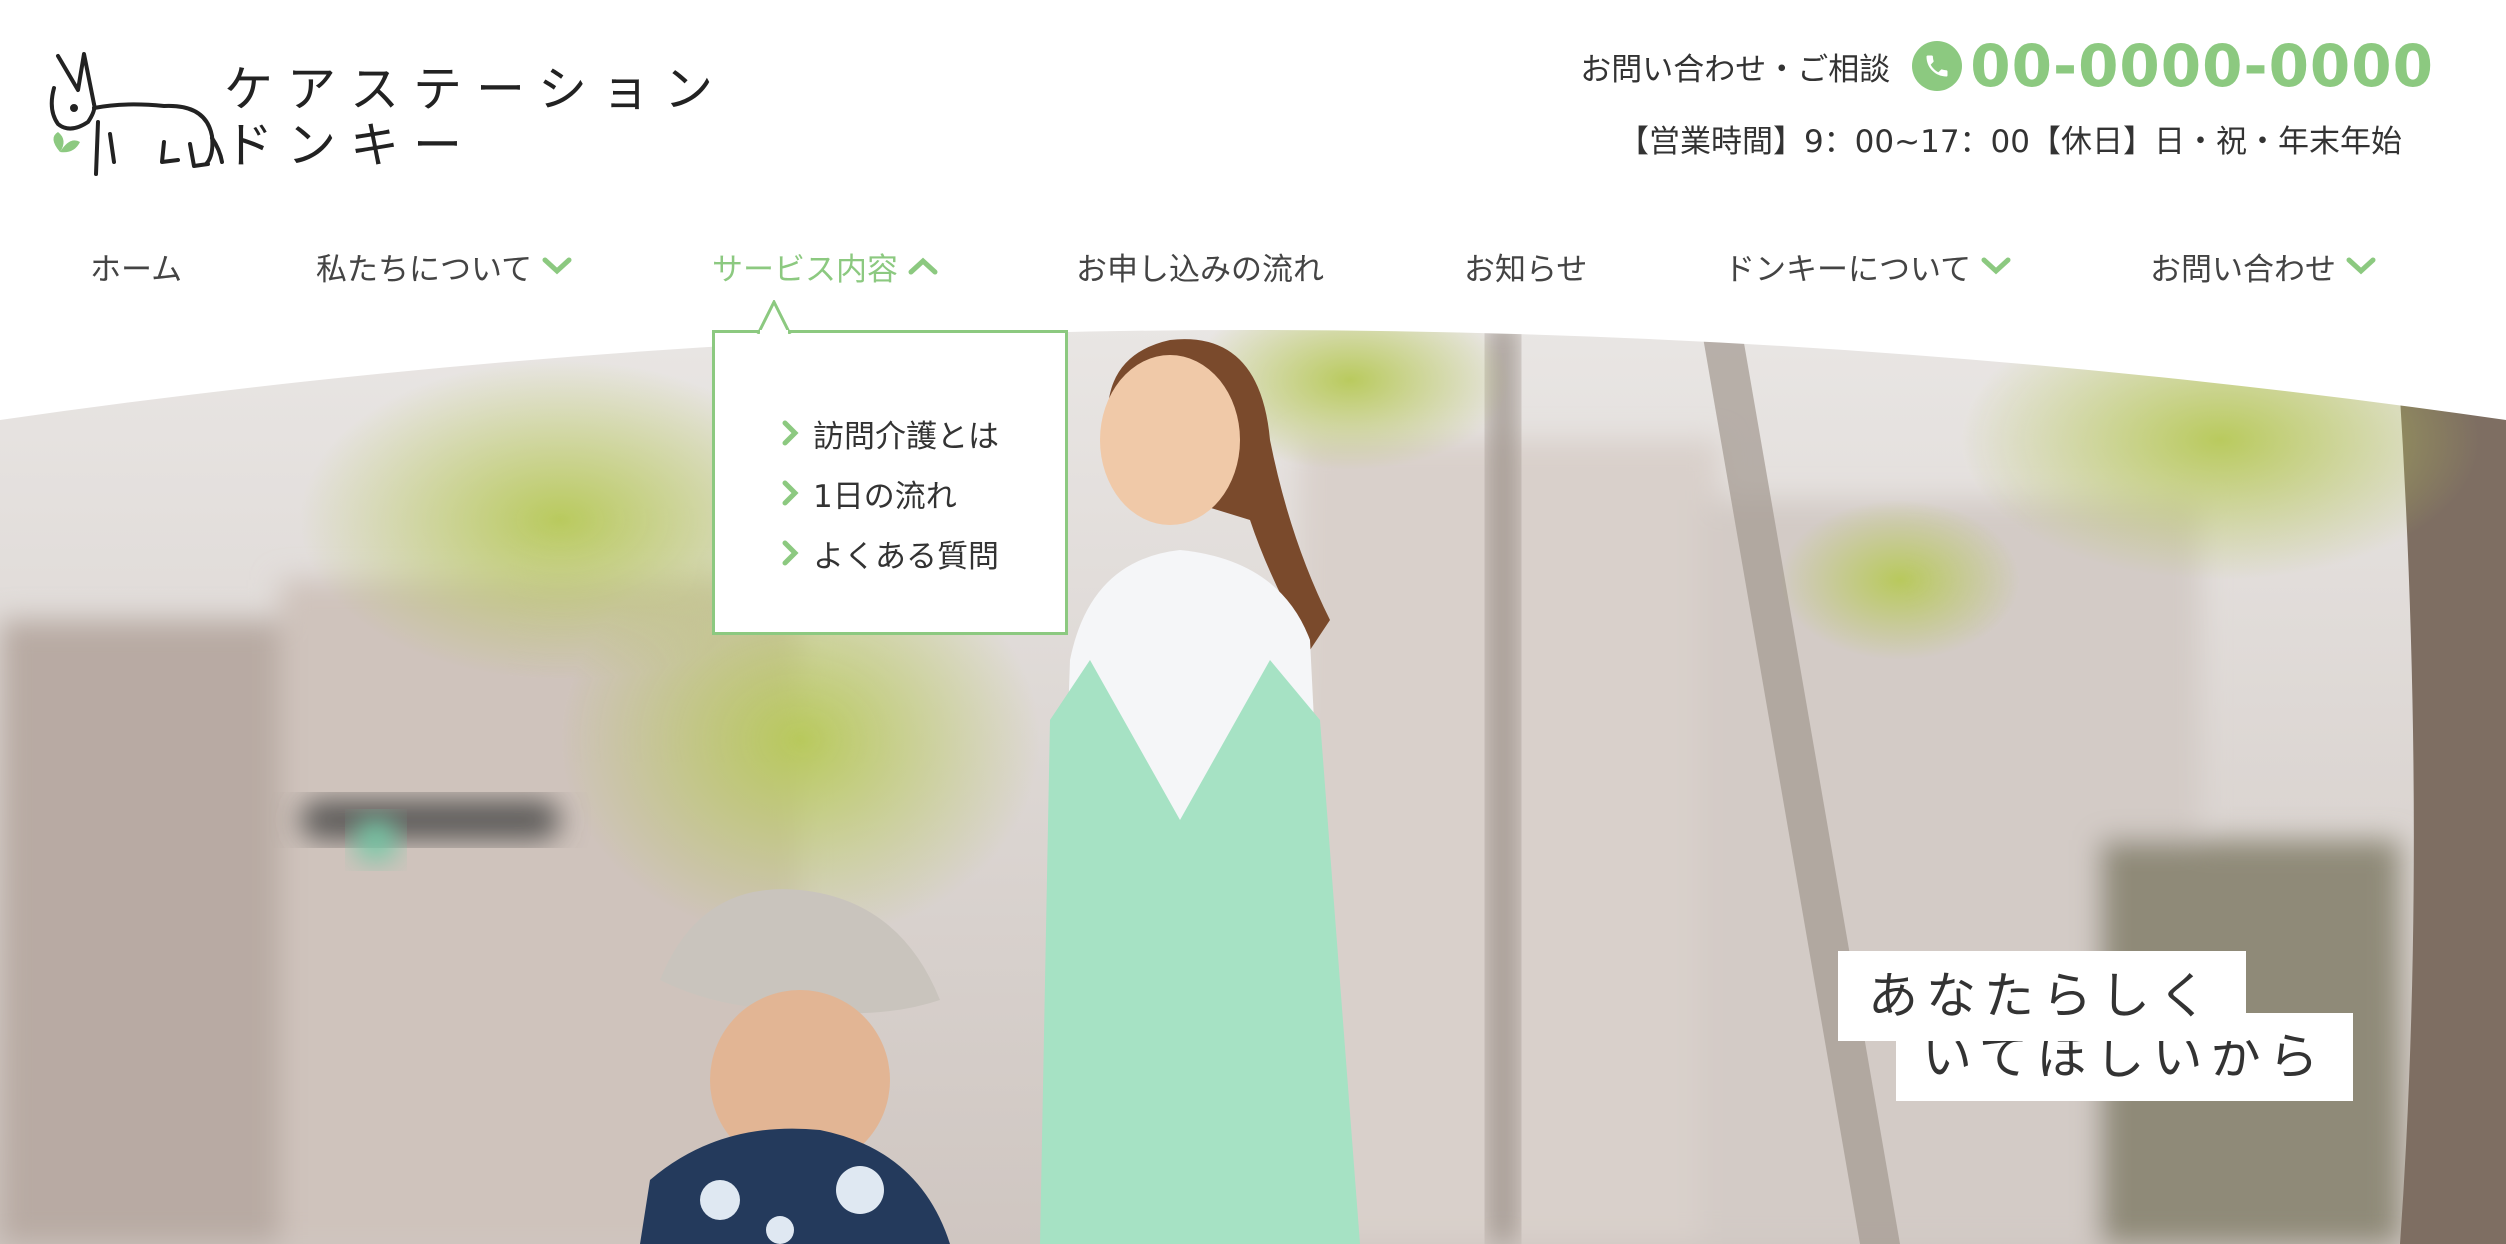  What do you see at coordinates (1848, 269) in the screenshot?
I see `nav-item-label: ドンキーについて` at bounding box center [1848, 269].